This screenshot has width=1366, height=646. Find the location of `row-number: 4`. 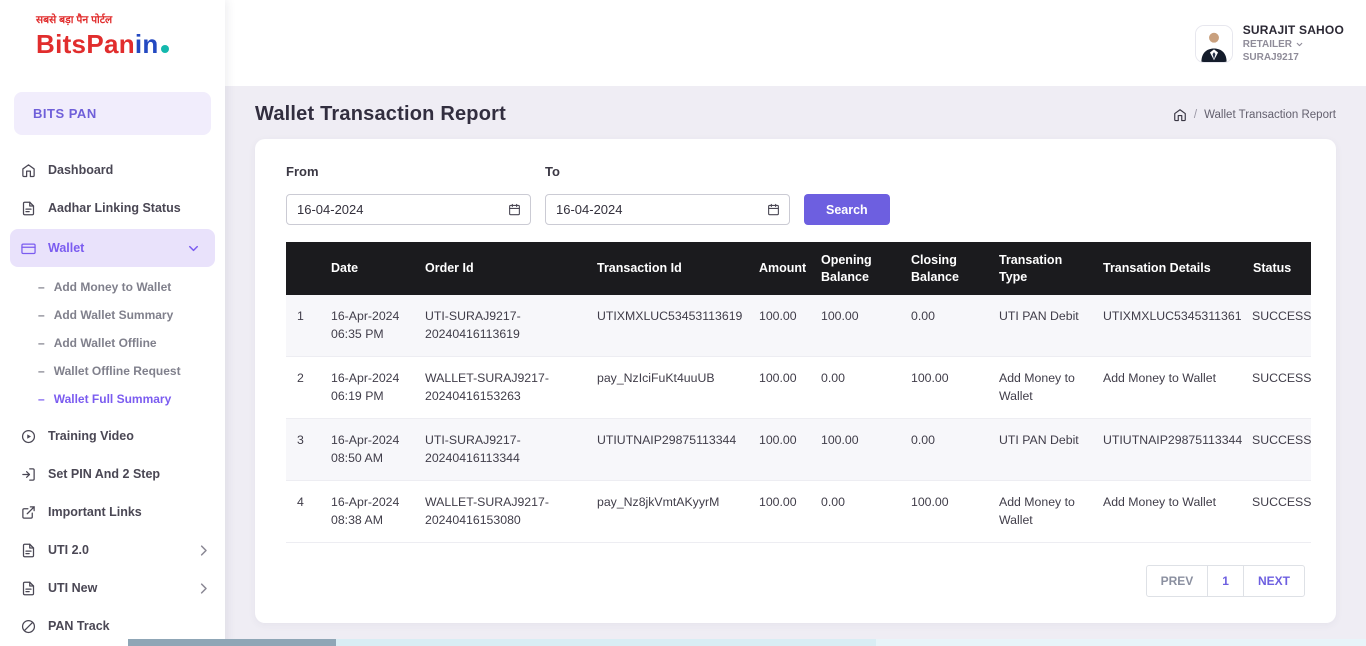

row-number: 4 is located at coordinates (303, 511).